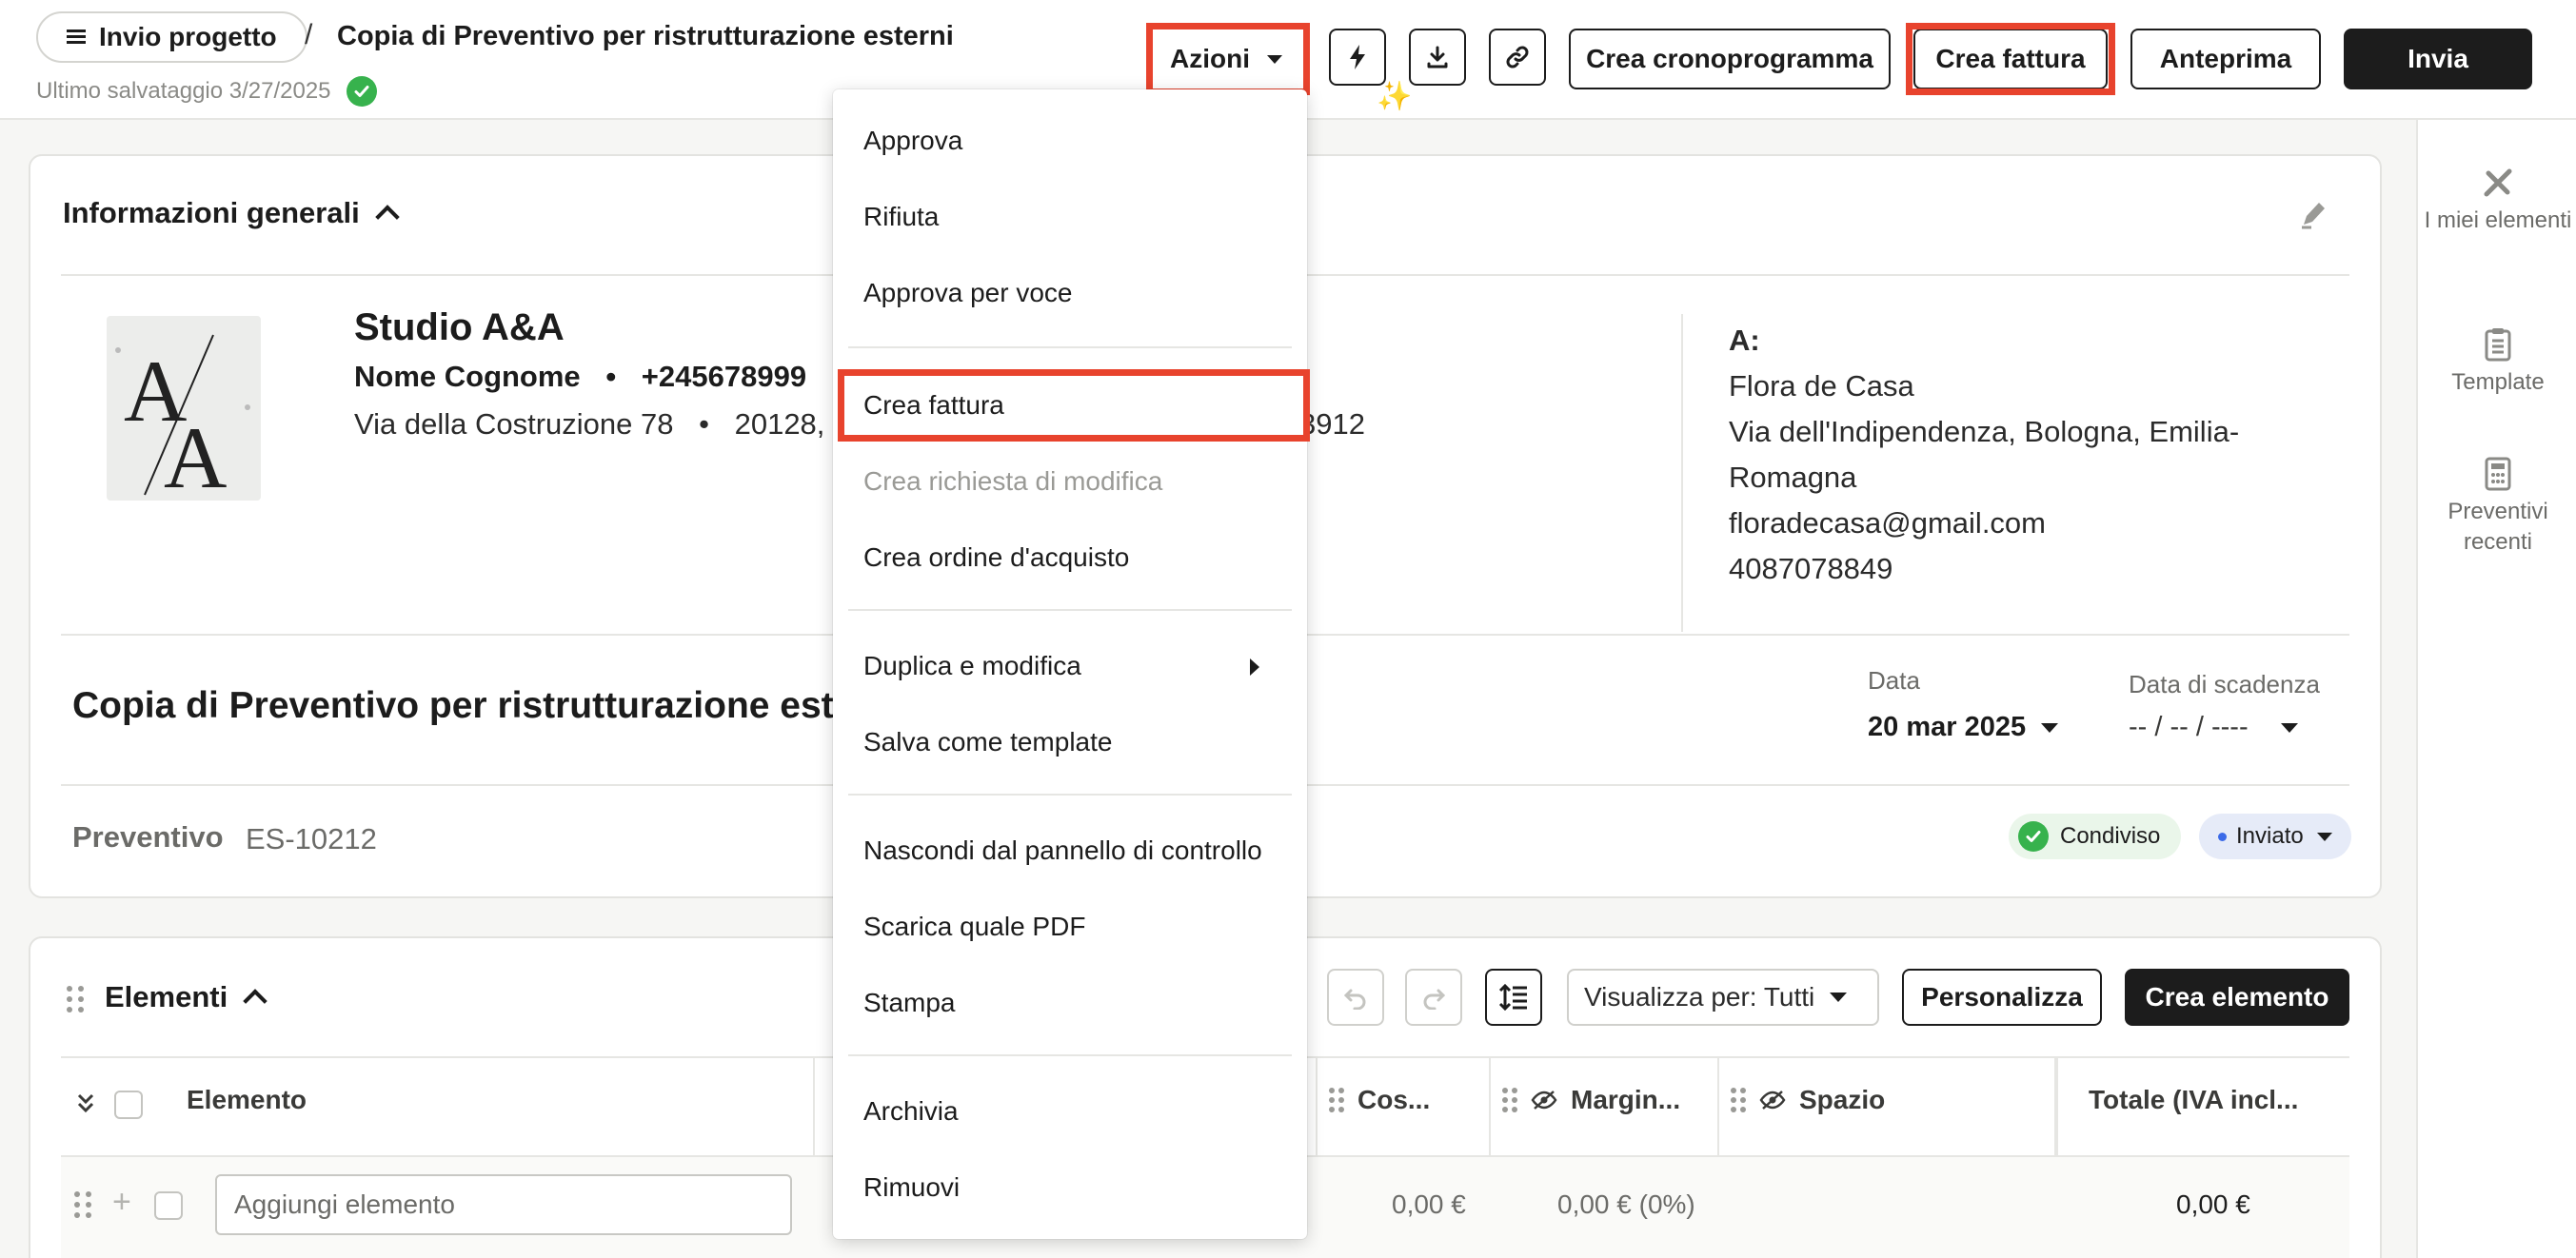 The height and width of the screenshot is (1258, 2576). I want to click on pencil-icon, so click(2313, 214).